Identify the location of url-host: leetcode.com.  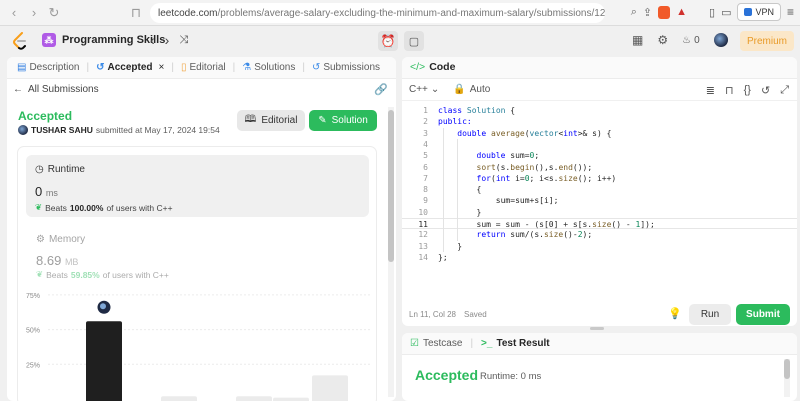
(188, 13).